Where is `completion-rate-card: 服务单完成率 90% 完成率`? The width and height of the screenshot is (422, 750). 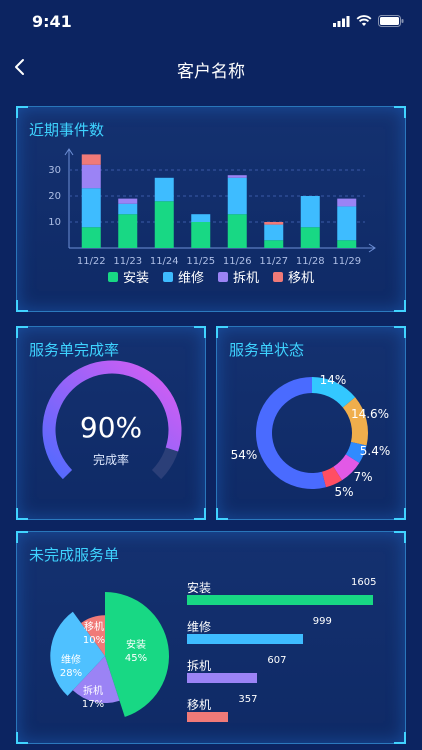 completion-rate-card: 服务单完成率 90% 完成率 is located at coordinates (111, 423).